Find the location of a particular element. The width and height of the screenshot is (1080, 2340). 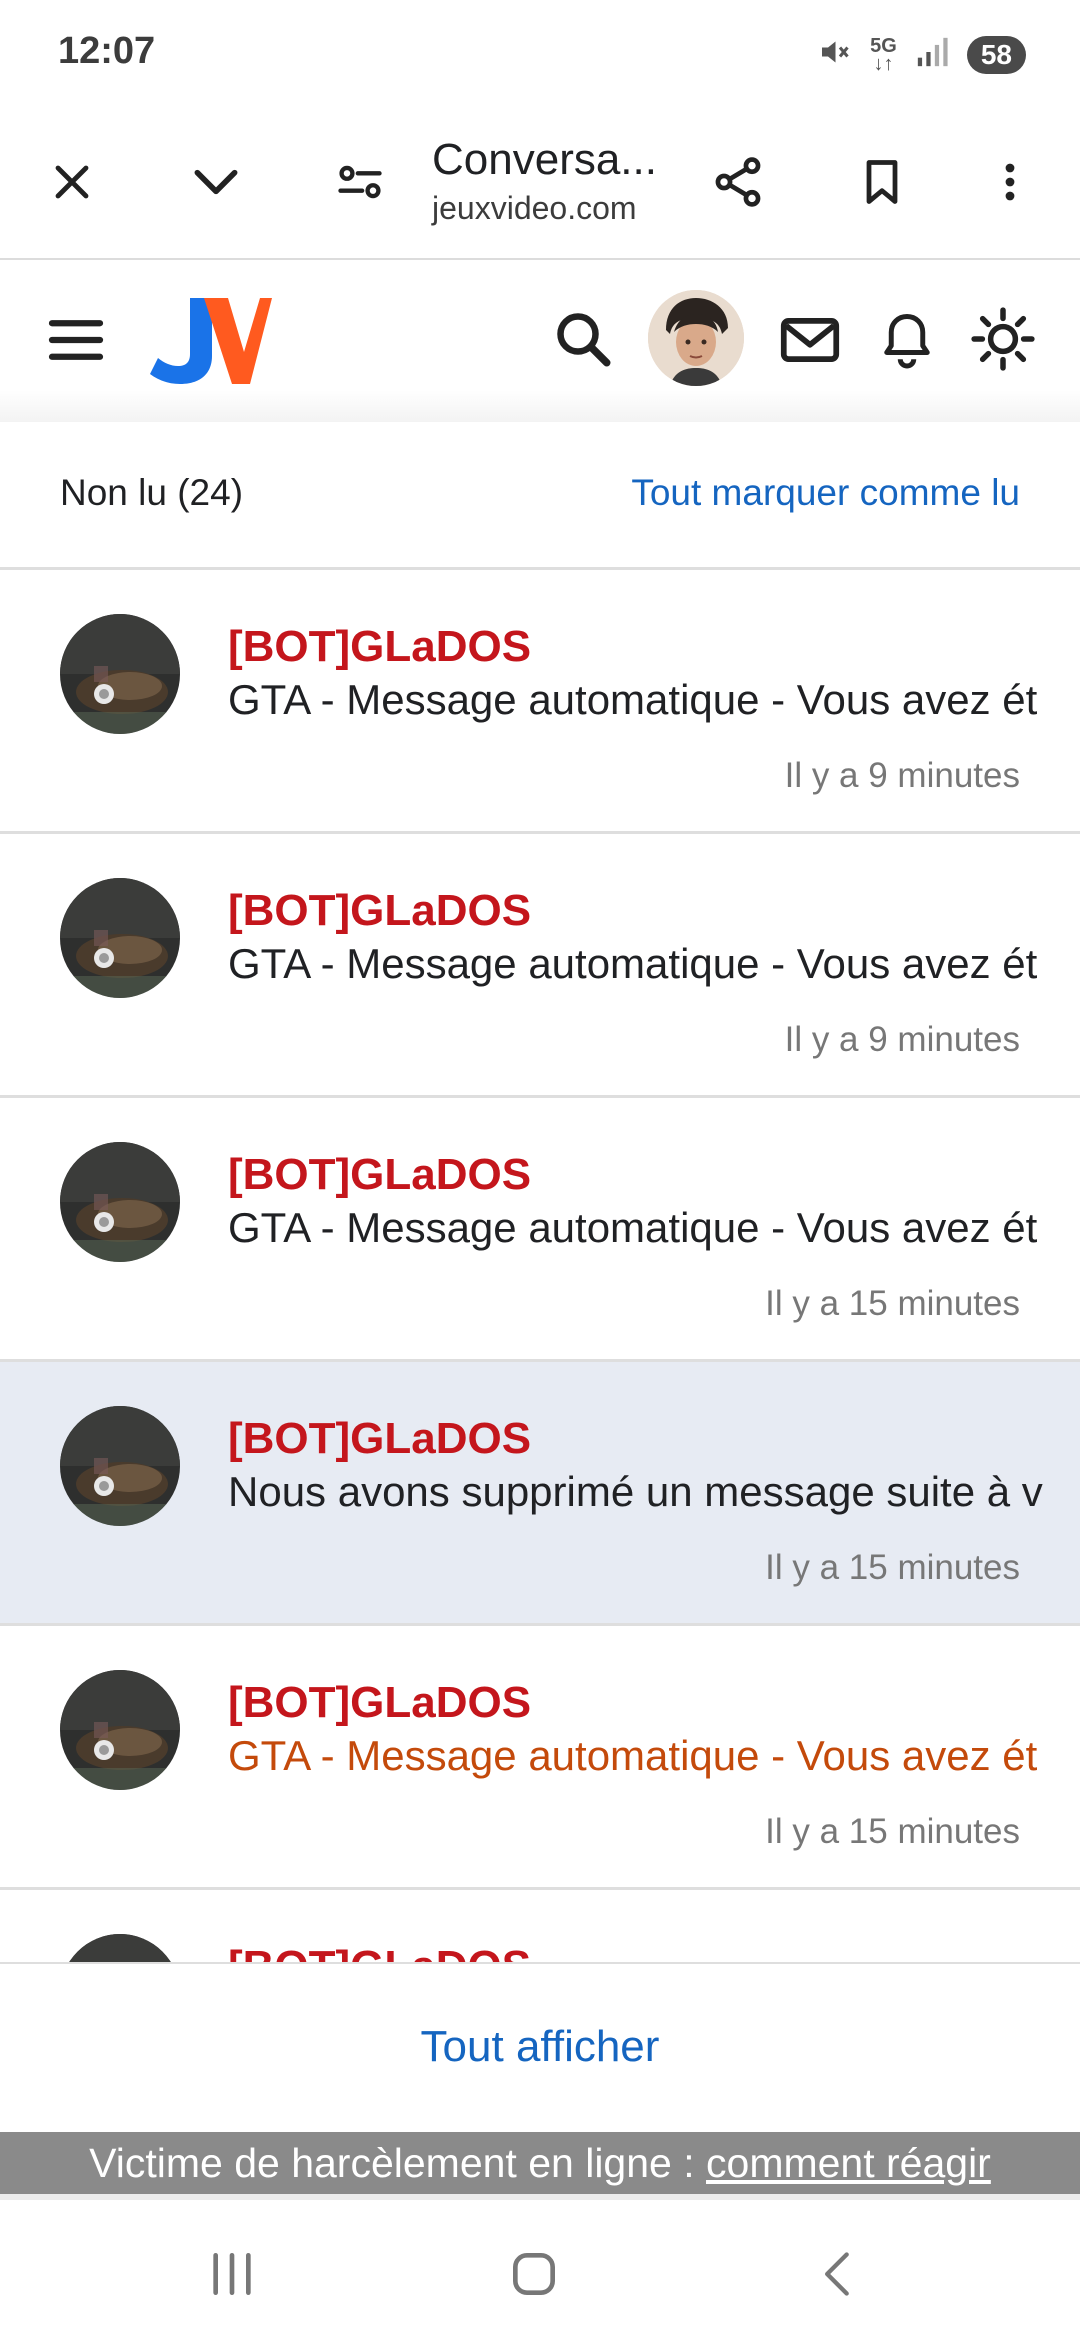

system-nav-bar is located at coordinates (540, 2267).